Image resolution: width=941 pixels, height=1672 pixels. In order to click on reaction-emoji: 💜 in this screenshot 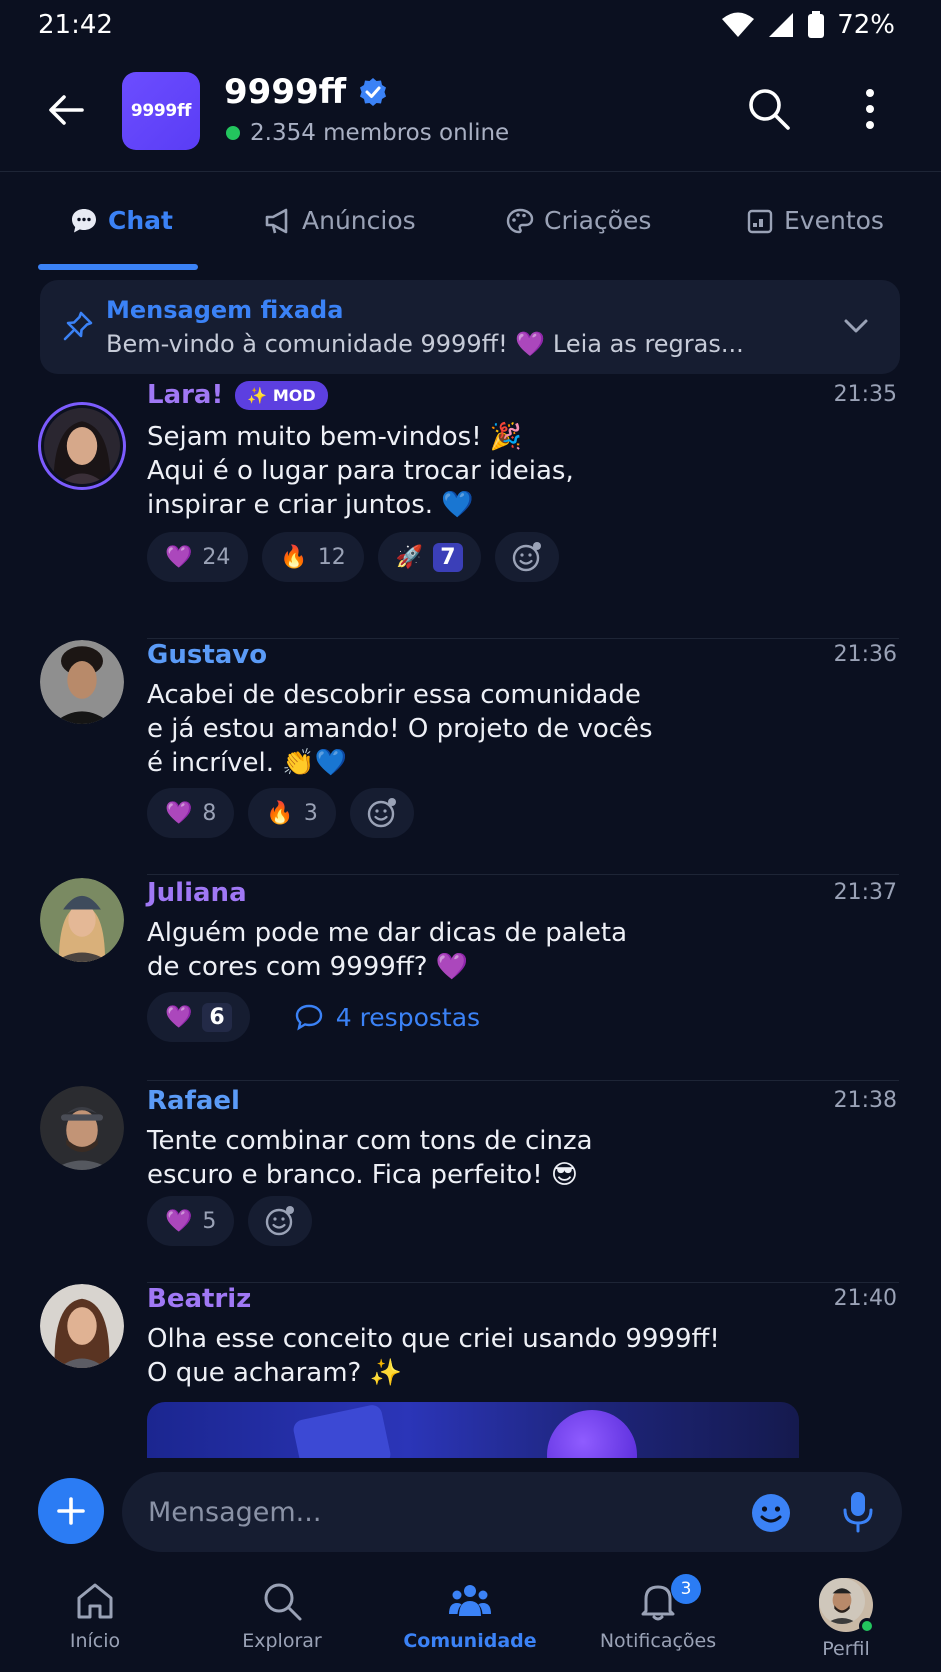, I will do `click(179, 557)`.